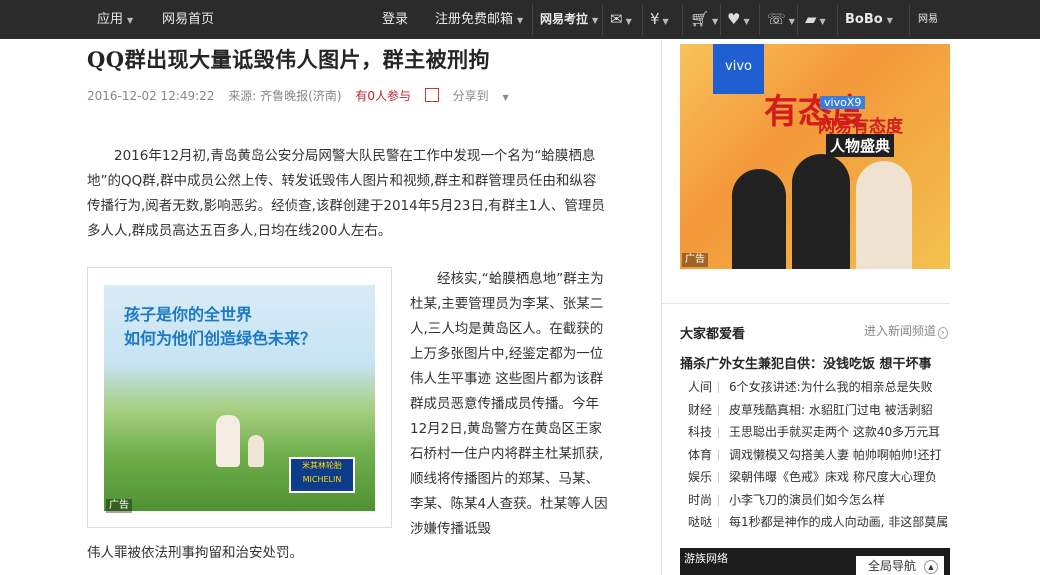 The width and height of the screenshot is (1040, 575). Describe the element at coordinates (699, 432) in the screenshot. I see `item-category: 科技` at that location.